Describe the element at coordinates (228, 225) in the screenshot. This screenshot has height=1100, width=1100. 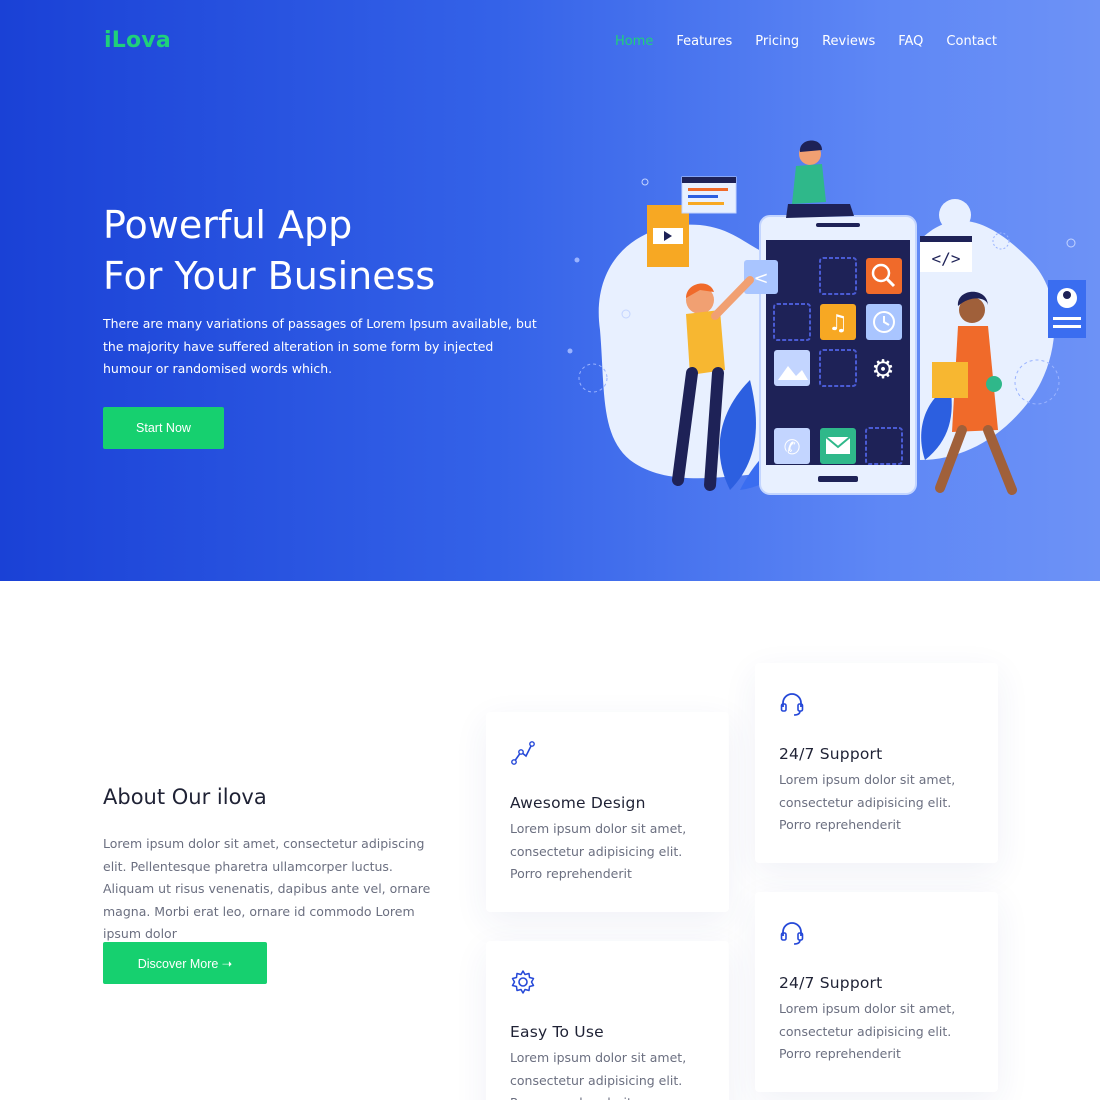
I see `hero-title-line-1: Powerful App` at that location.